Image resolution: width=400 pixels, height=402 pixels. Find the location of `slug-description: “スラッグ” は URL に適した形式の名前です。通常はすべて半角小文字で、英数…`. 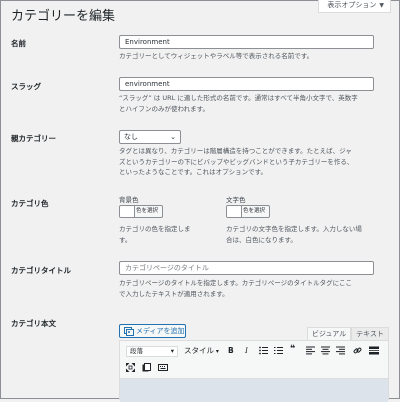

slug-description: “スラッグ” は URL に適した形式の名前です。通常はすべて半角小文字で、英数… is located at coordinates (238, 103).